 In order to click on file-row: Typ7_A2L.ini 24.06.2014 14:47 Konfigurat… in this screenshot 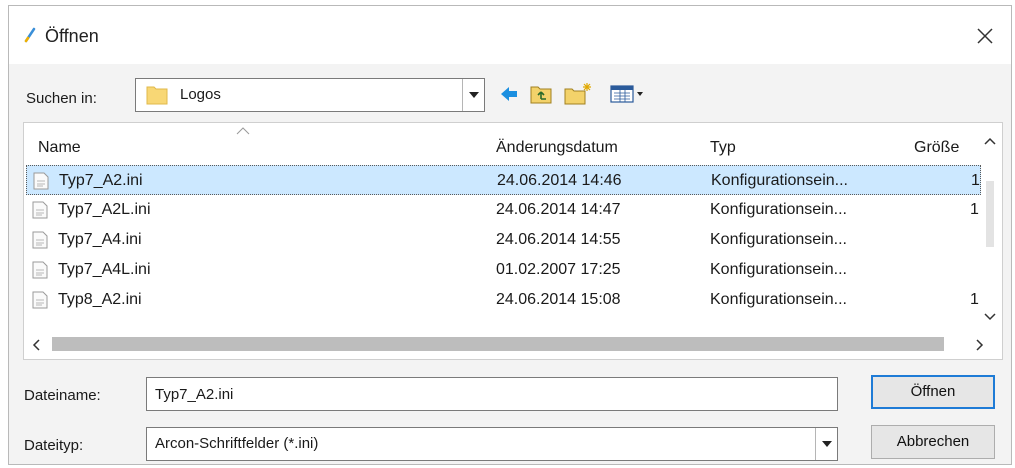, I will do `click(503, 210)`.